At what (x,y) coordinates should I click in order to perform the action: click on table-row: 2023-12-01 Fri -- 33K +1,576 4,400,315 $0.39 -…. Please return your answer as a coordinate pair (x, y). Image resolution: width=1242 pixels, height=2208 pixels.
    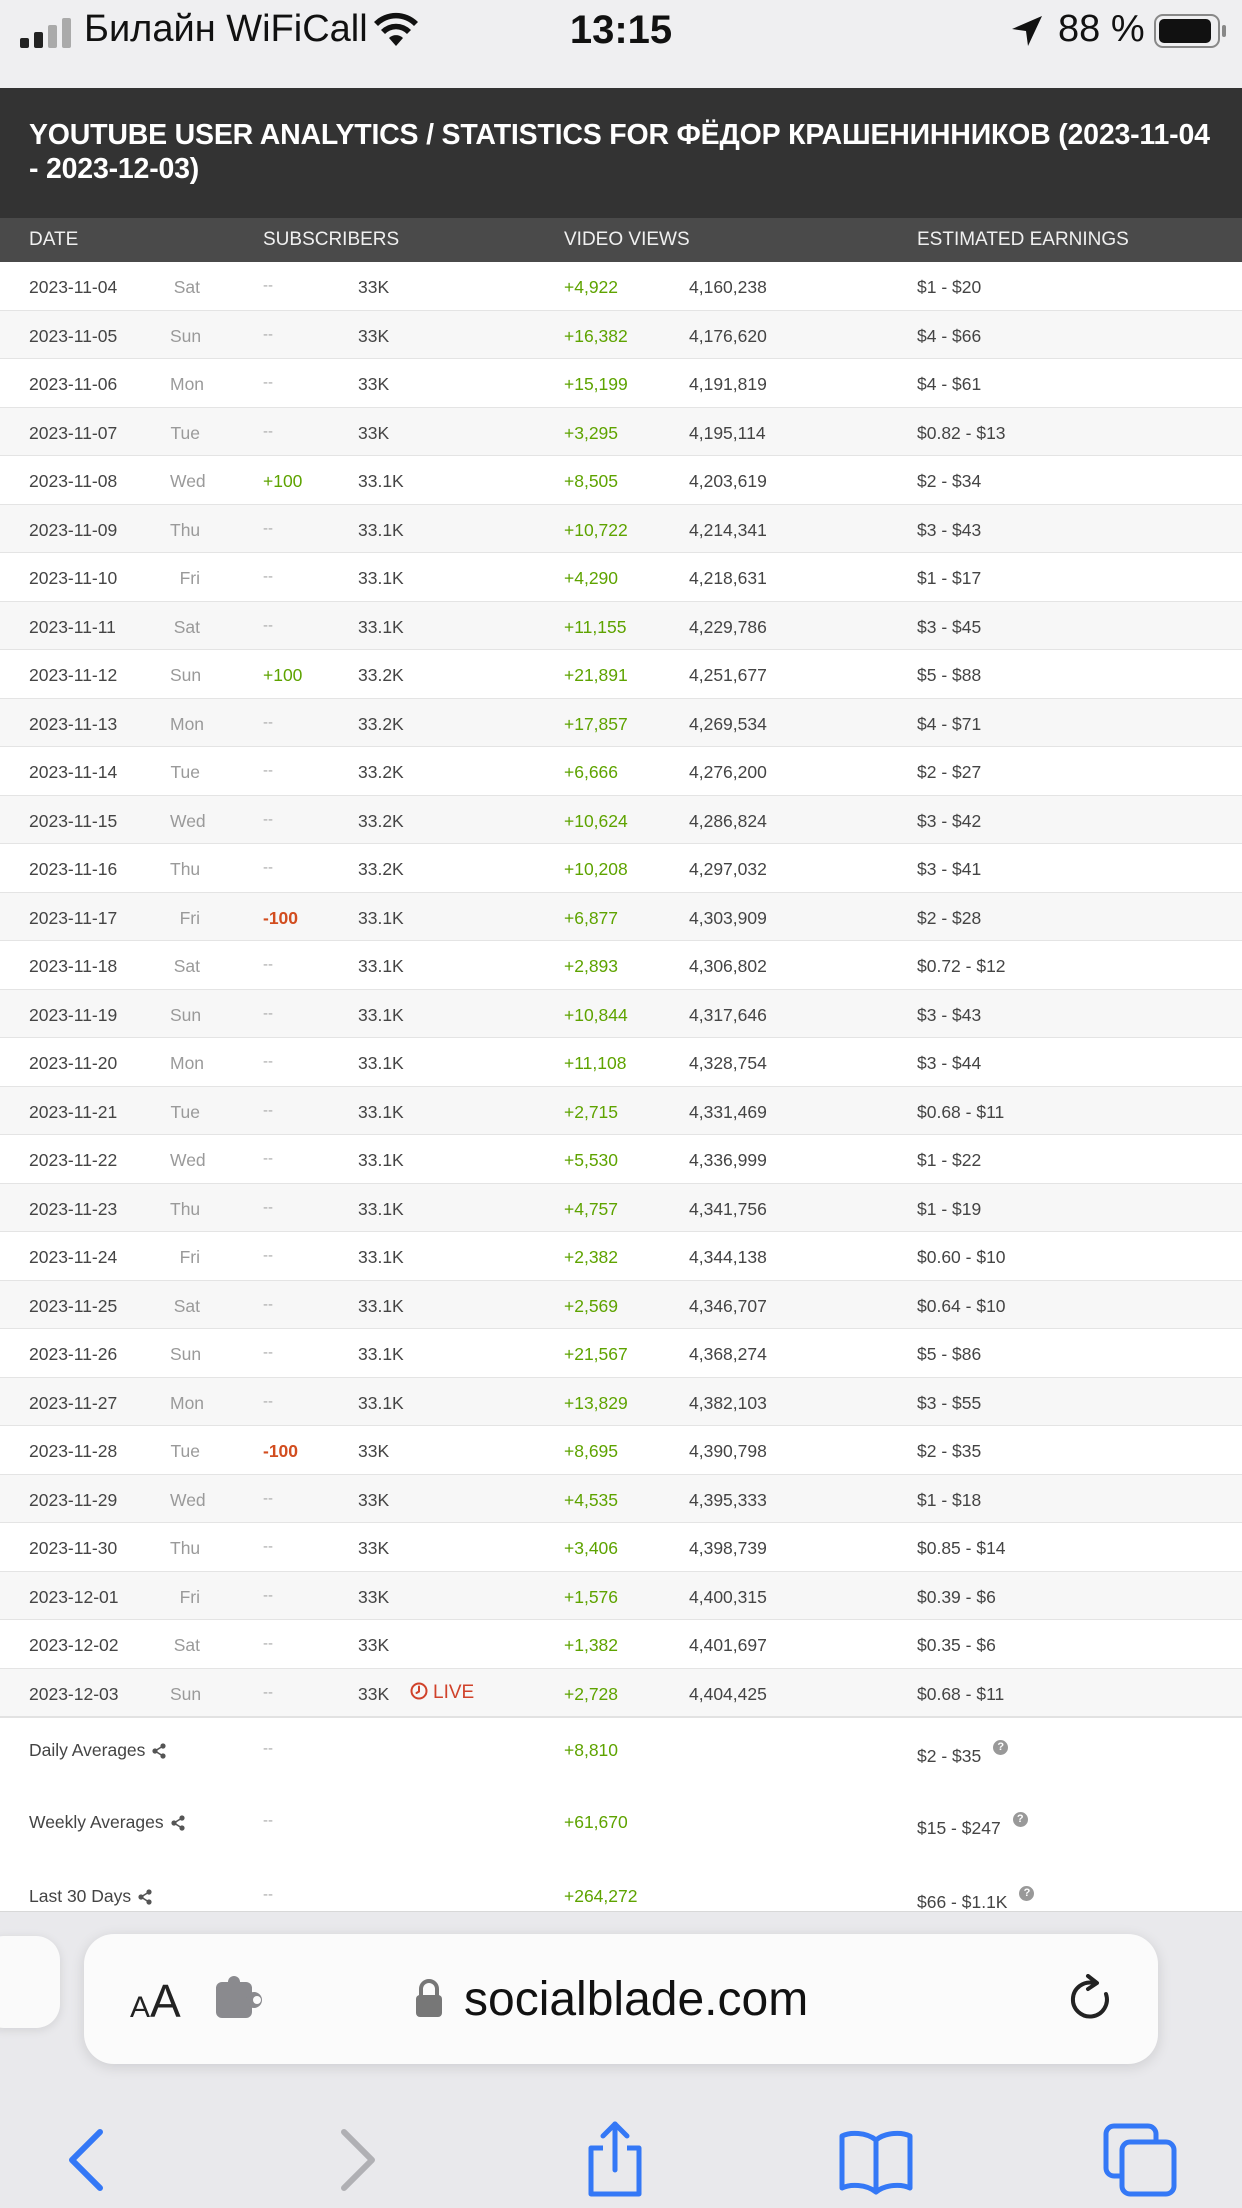
    Looking at the image, I should click on (621, 1595).